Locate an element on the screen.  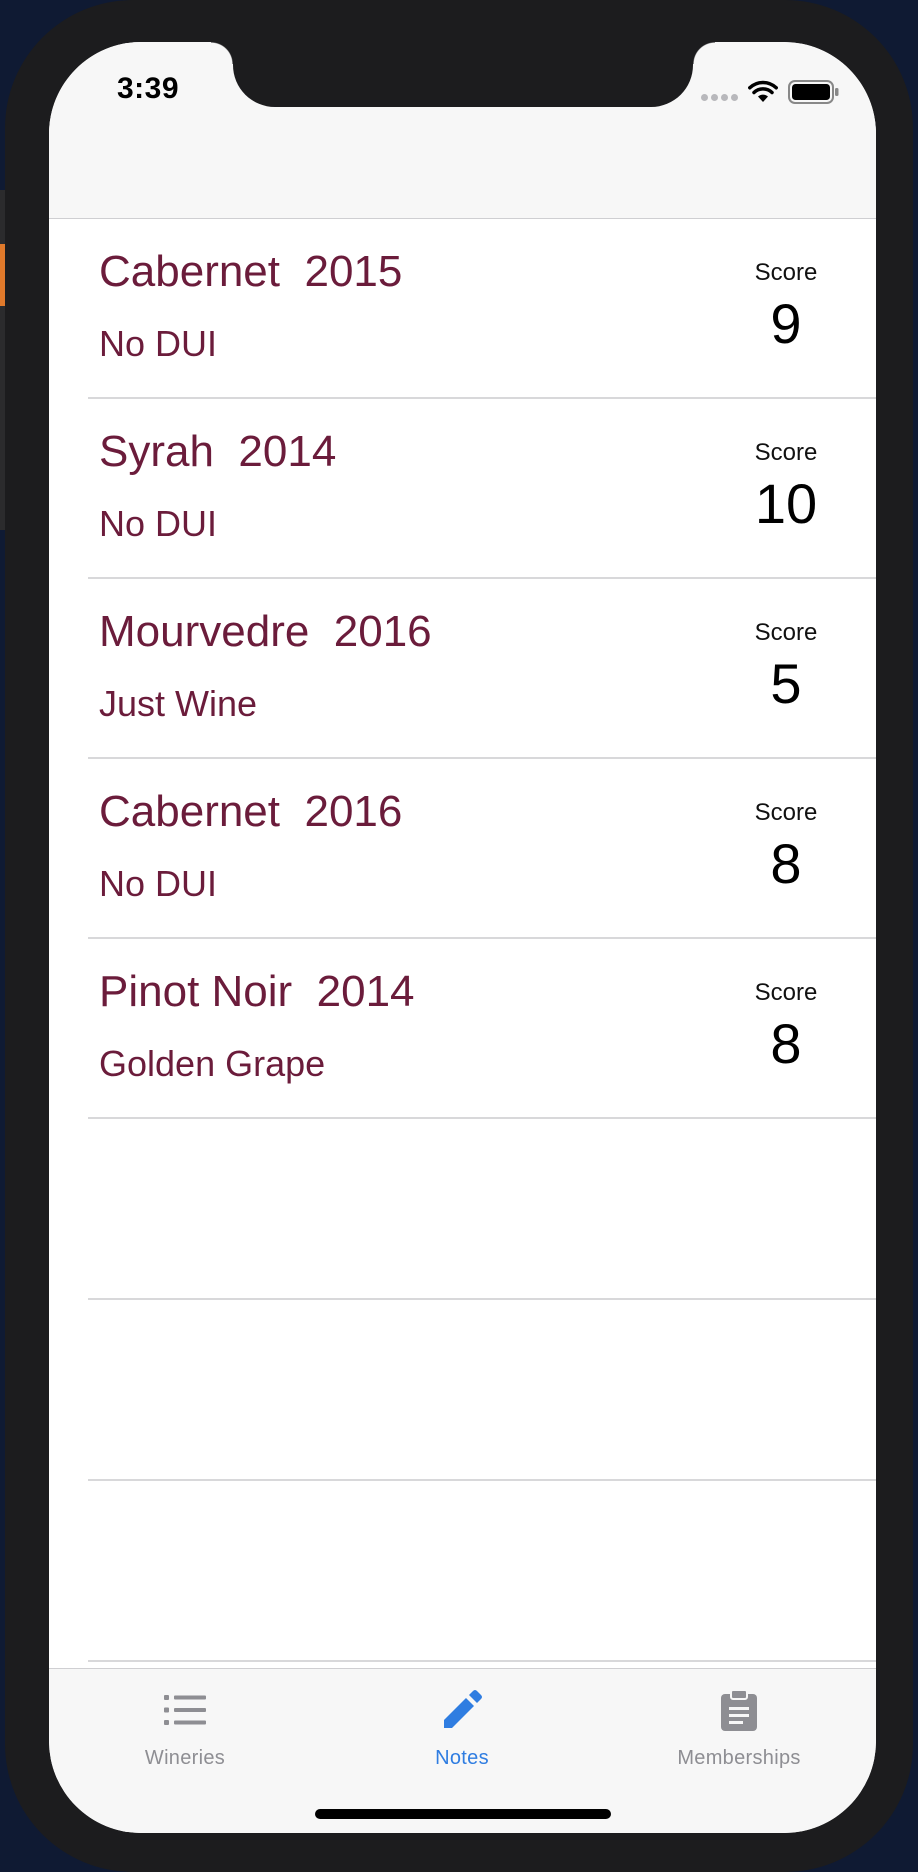
tab-memberships: Memberships is located at coordinates (739, 1727).